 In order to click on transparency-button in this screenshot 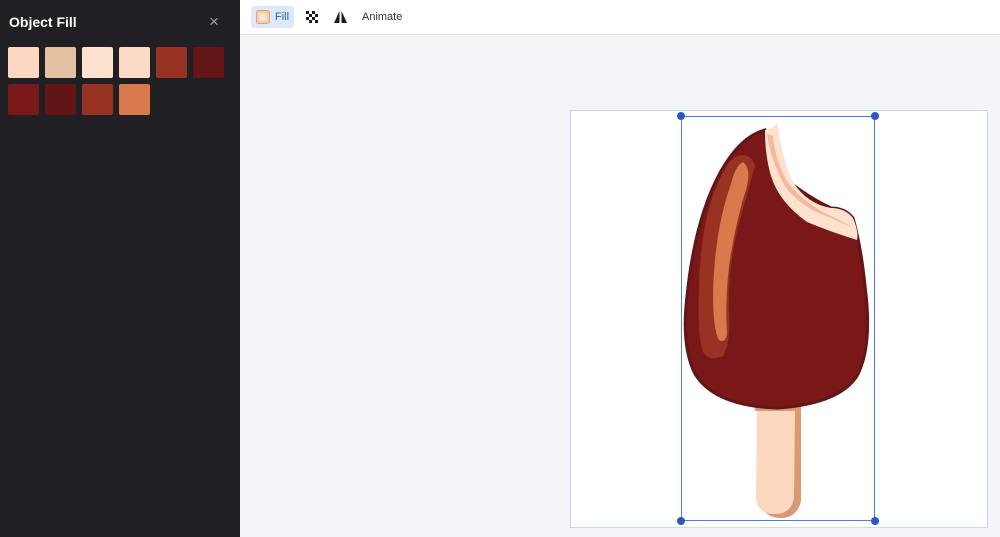, I will do `click(312, 17)`.